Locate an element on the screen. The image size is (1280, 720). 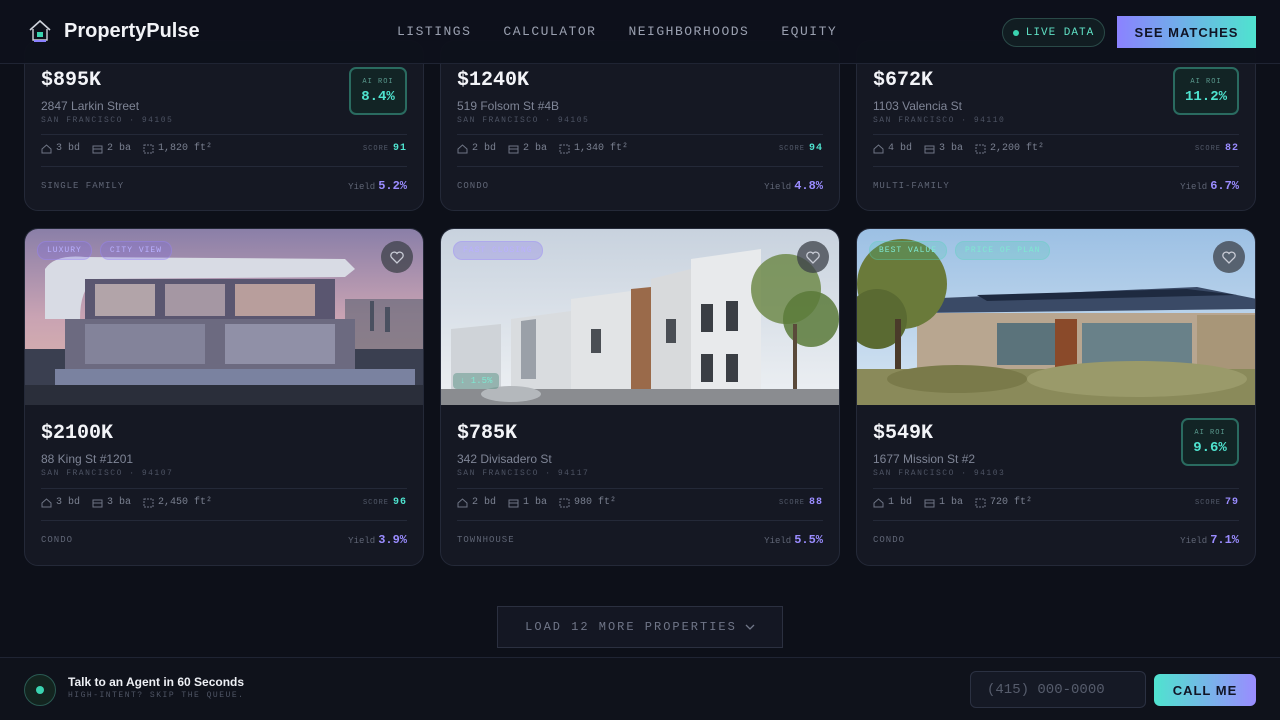
card-footer: CONDO Yield 4.8% is located at coordinates (640, 186).